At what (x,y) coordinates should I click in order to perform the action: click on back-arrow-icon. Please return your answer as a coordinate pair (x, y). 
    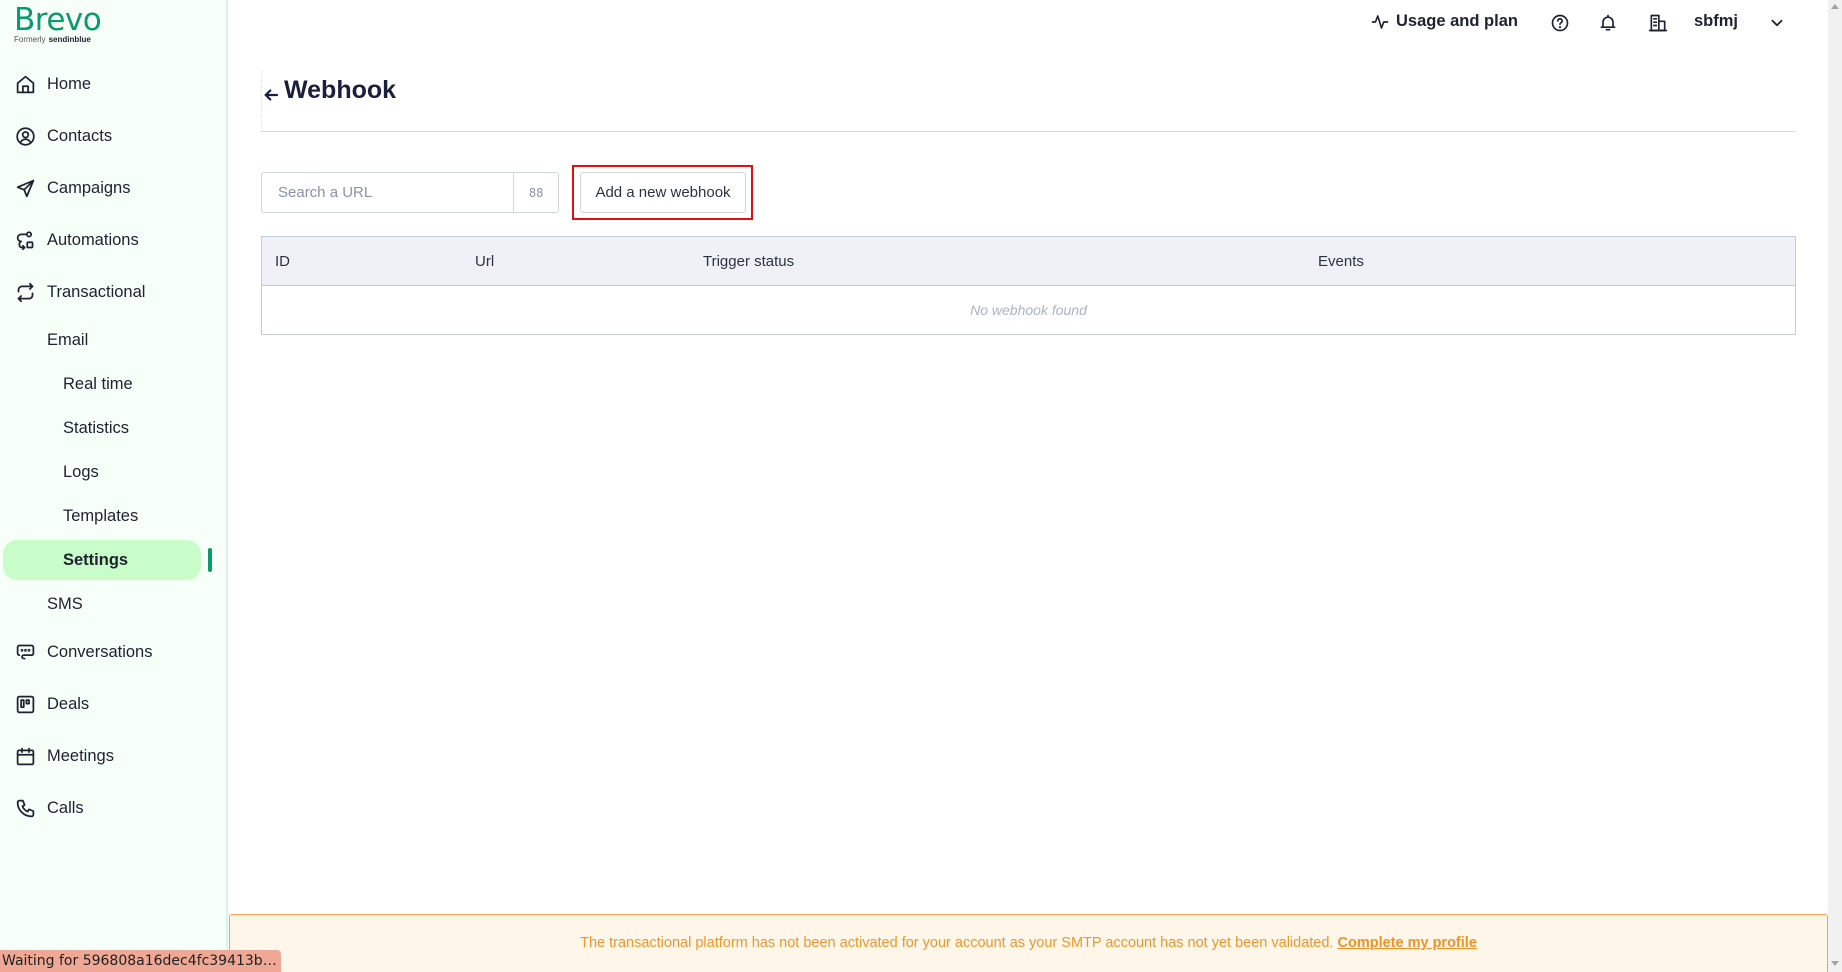
    Looking at the image, I should click on (271, 91).